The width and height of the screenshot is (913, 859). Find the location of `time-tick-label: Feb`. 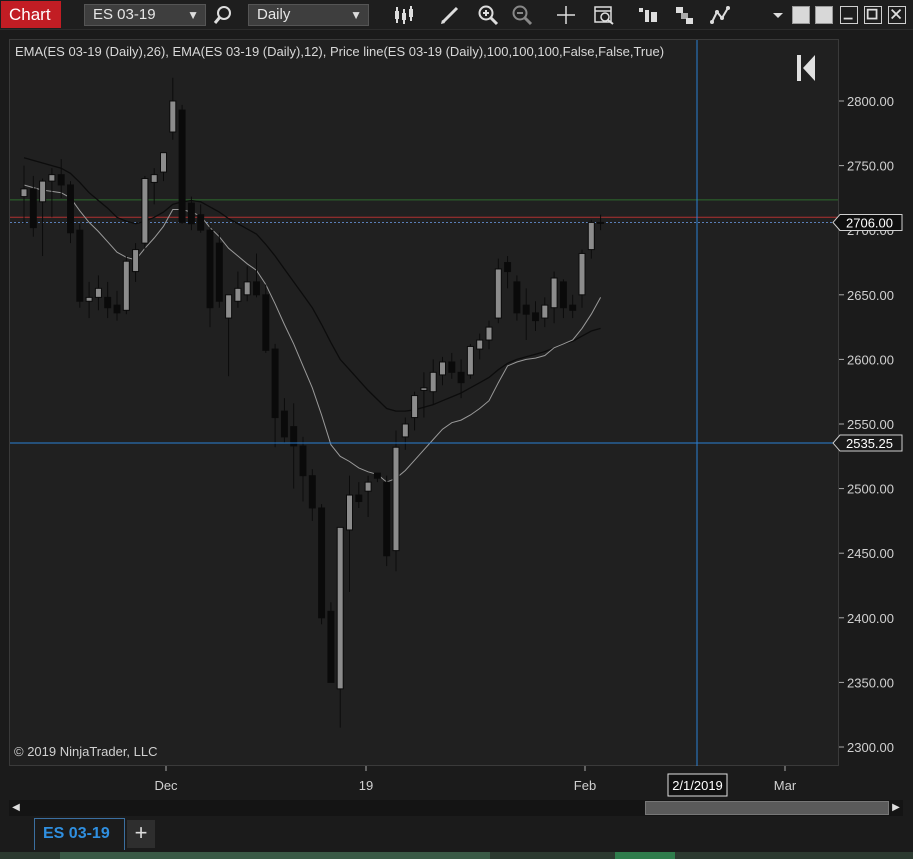

time-tick-label: Feb is located at coordinates (585, 785).